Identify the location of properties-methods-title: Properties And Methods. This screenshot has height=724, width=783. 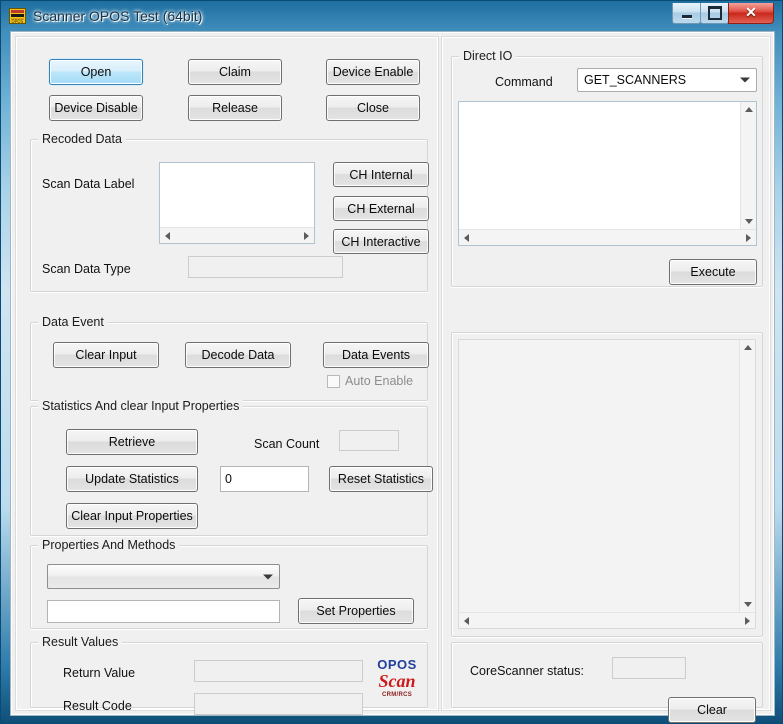
(109, 545).